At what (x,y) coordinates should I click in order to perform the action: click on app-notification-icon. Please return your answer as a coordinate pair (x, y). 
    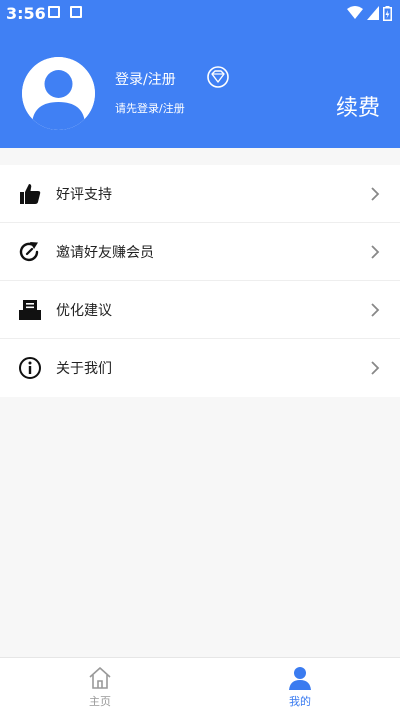
    Looking at the image, I should click on (76, 12).